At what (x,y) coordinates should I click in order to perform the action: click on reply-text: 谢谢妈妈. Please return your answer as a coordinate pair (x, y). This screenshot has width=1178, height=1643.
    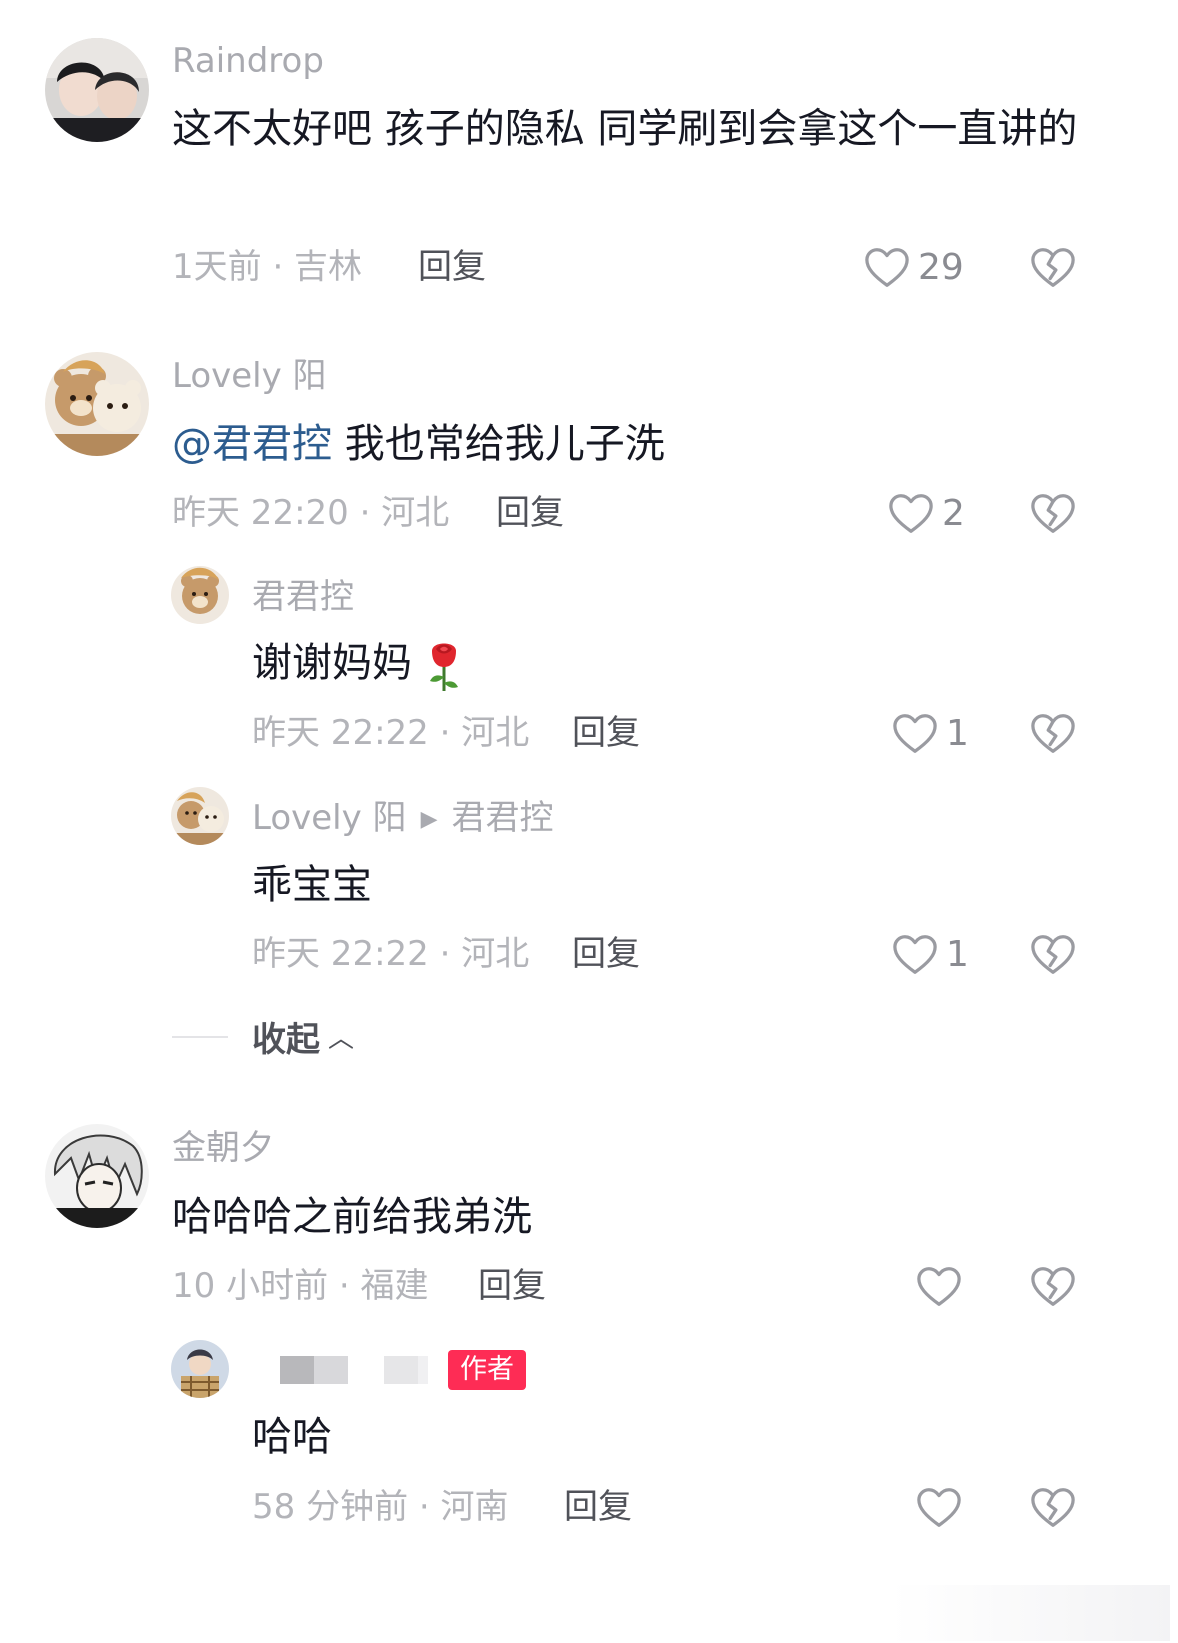
    Looking at the image, I should click on (358, 663).